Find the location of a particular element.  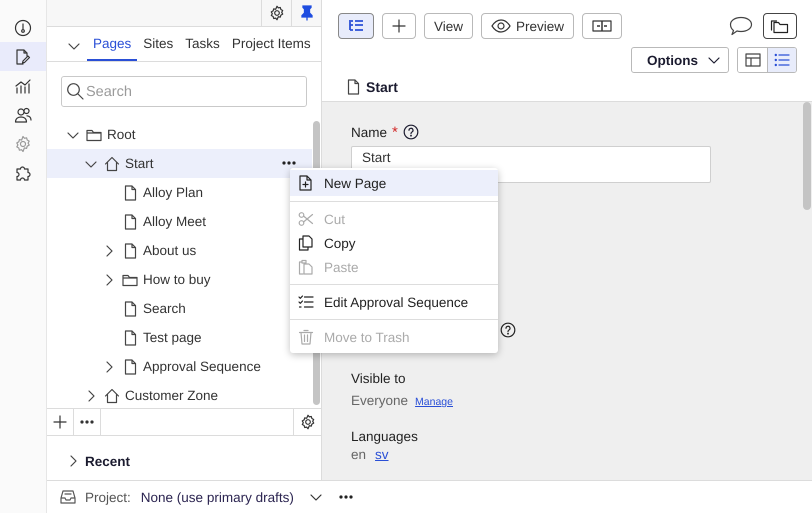

tree-item: Customer Zone is located at coordinates (171, 395).